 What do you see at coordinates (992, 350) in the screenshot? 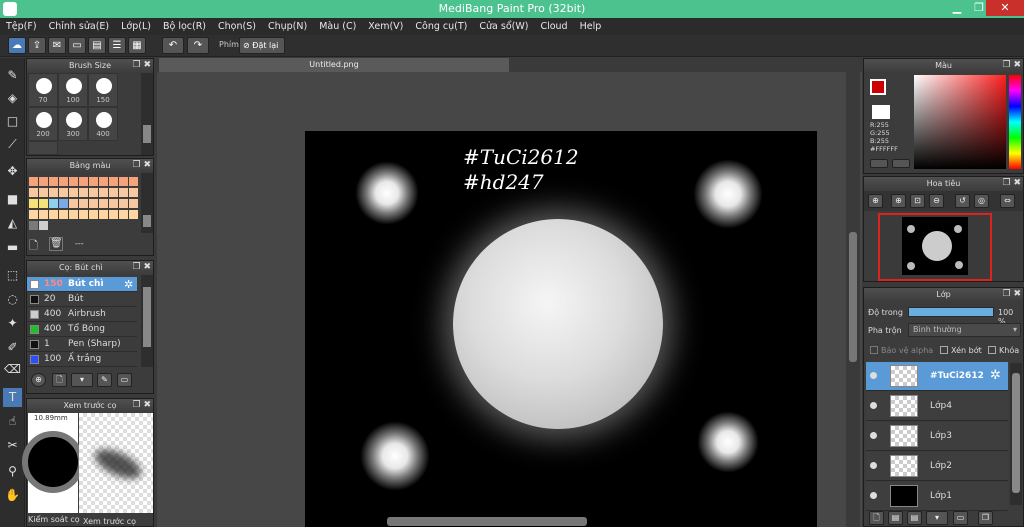
I see `lock-checkbox` at bounding box center [992, 350].